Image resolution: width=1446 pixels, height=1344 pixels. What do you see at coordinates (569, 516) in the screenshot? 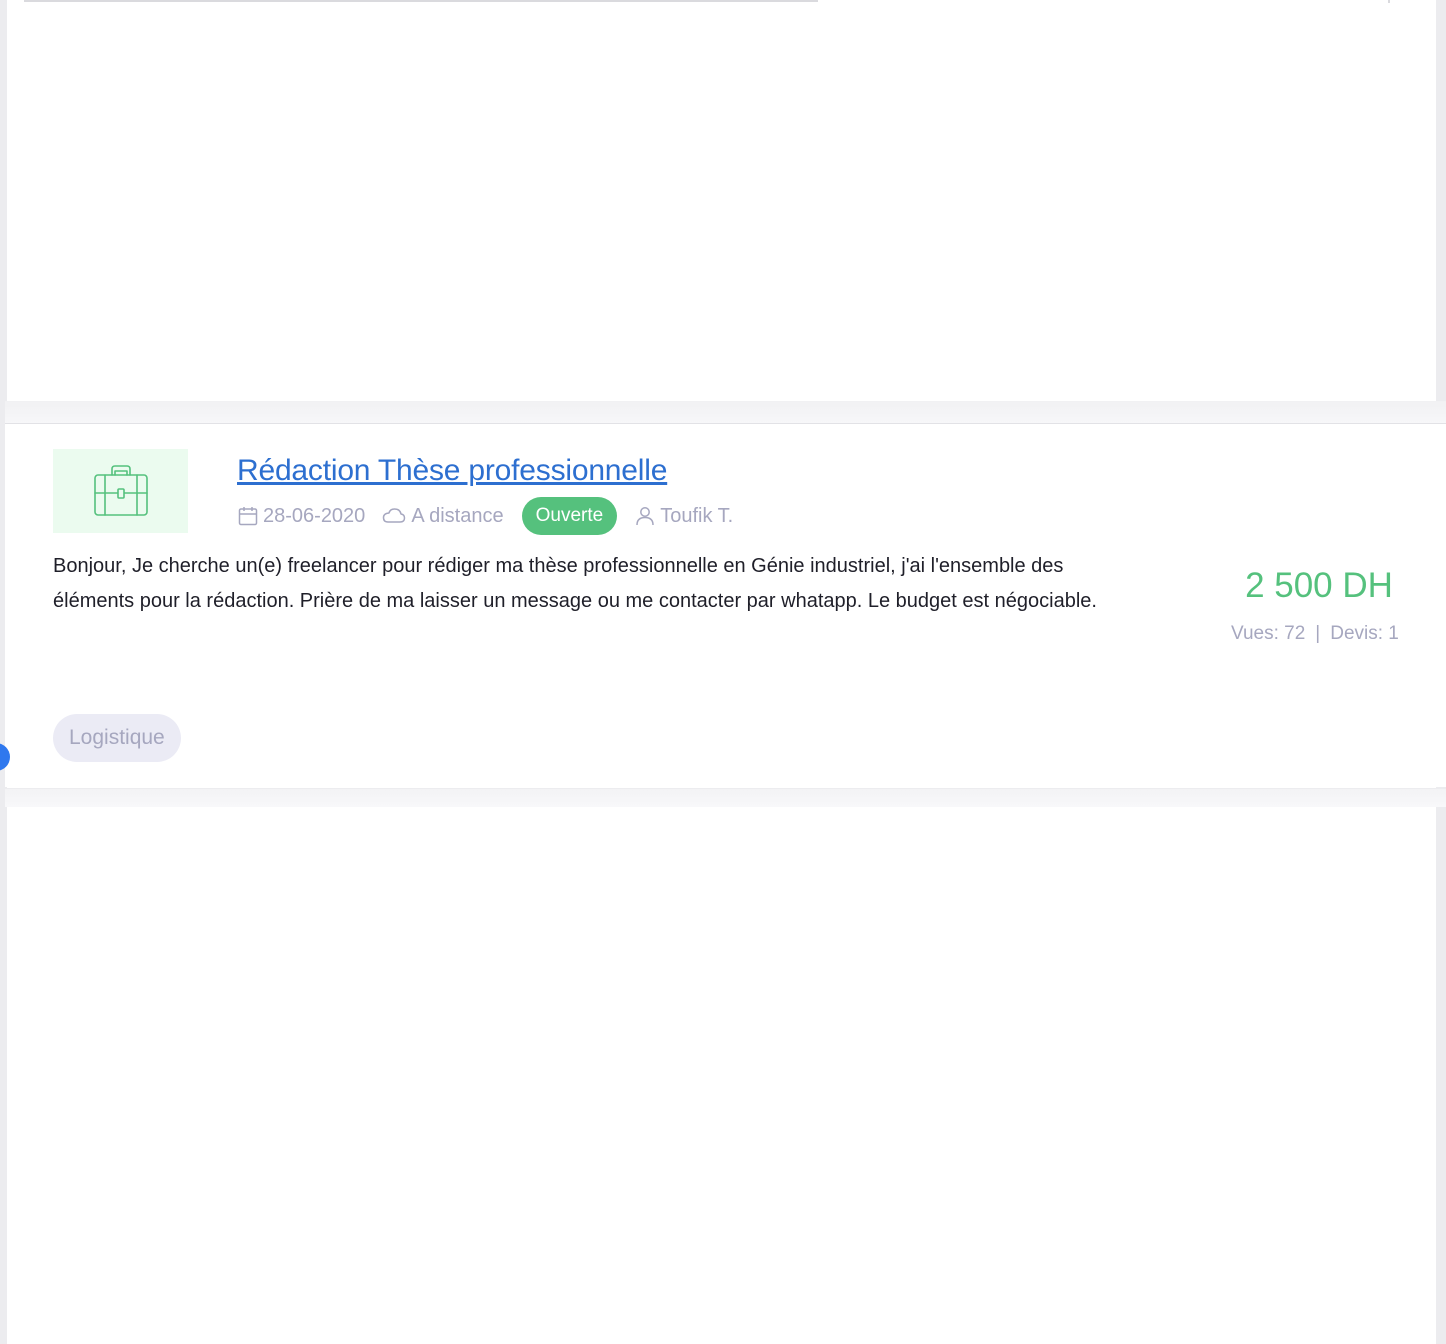
I see `status-badge: Ouverte` at bounding box center [569, 516].